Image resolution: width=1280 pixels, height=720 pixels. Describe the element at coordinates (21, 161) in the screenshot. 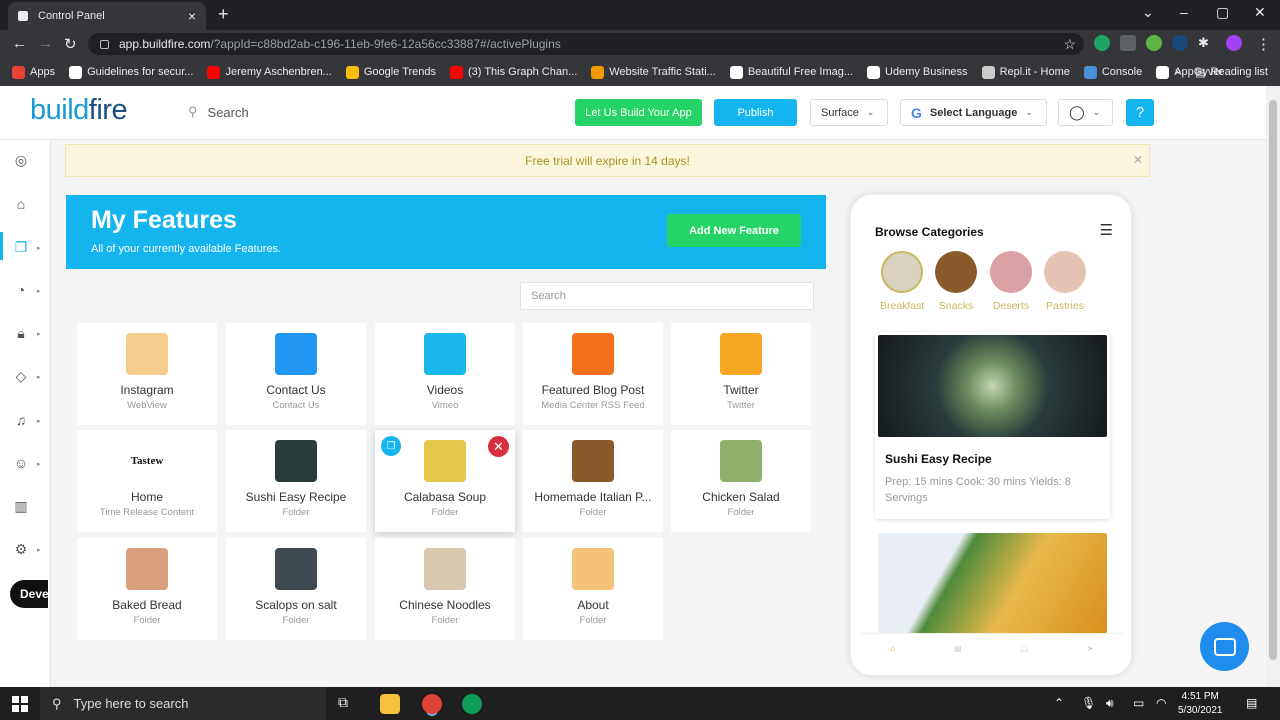

I see `sidebar-support-icon: ◎` at that location.